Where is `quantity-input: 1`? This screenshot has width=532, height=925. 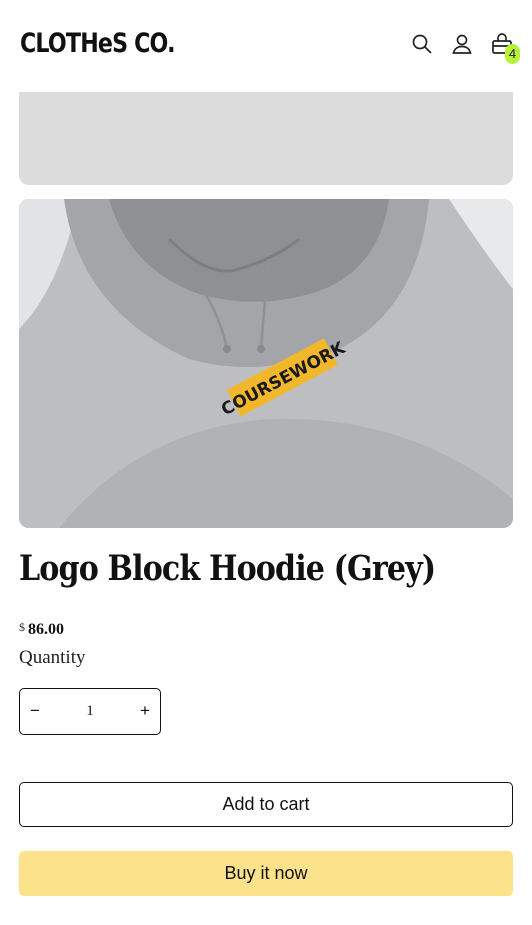
quantity-input: 1 is located at coordinates (90, 711).